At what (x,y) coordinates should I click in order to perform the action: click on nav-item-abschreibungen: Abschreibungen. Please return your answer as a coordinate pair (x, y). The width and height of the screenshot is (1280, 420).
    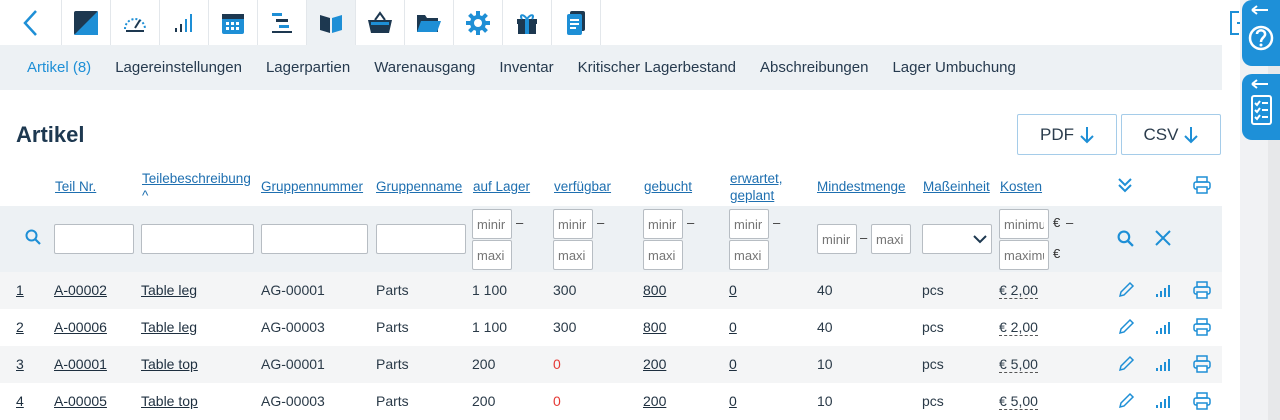
    Looking at the image, I should click on (814, 67).